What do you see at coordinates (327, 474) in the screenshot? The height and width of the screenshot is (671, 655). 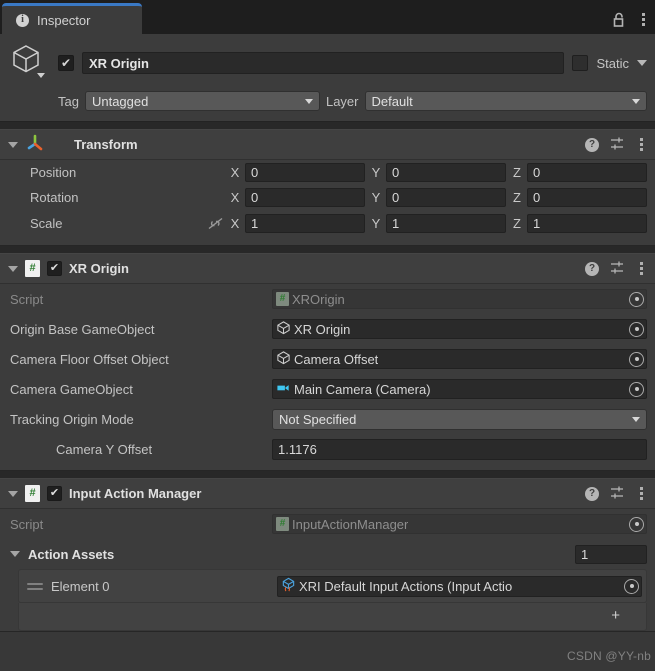 I see `component-separator` at bounding box center [327, 474].